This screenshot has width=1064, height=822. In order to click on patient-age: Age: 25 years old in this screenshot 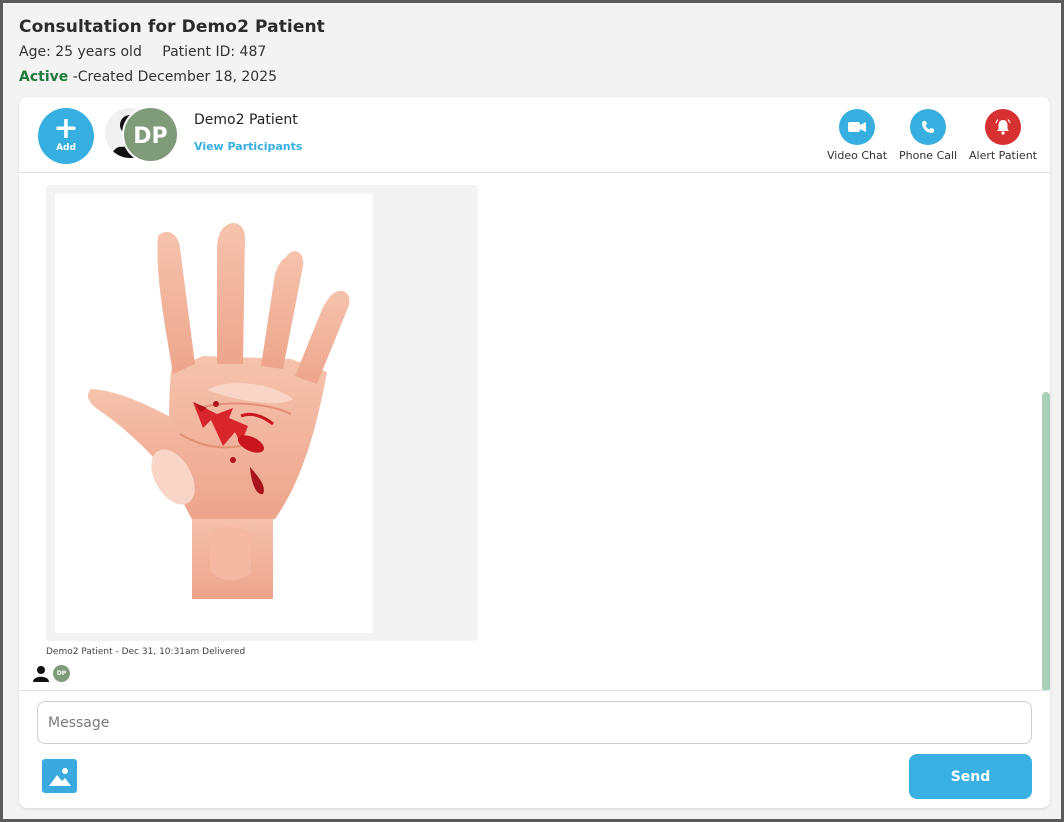, I will do `click(80, 52)`.